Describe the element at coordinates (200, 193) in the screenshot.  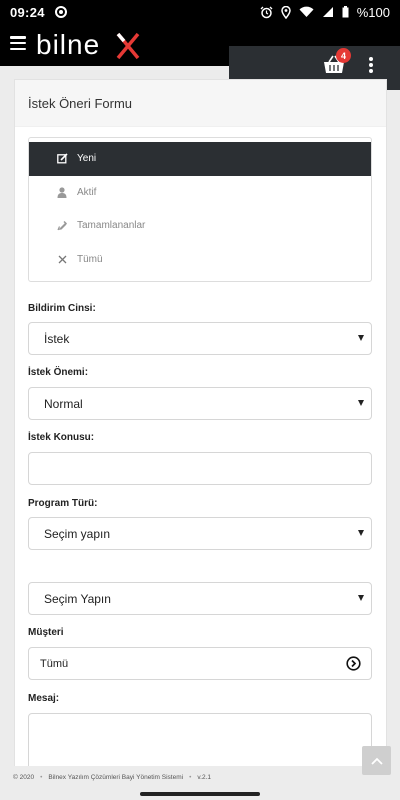
I see `tab-aktif: Aktif` at that location.